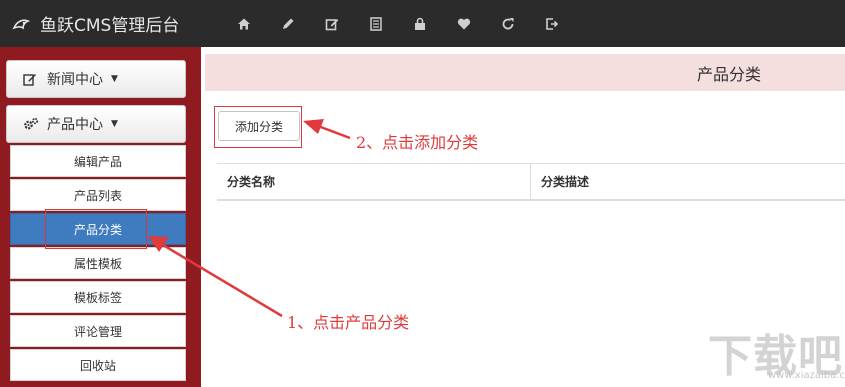  What do you see at coordinates (258, 127) in the screenshot?
I see `highlight-box-add-button` at bounding box center [258, 127].